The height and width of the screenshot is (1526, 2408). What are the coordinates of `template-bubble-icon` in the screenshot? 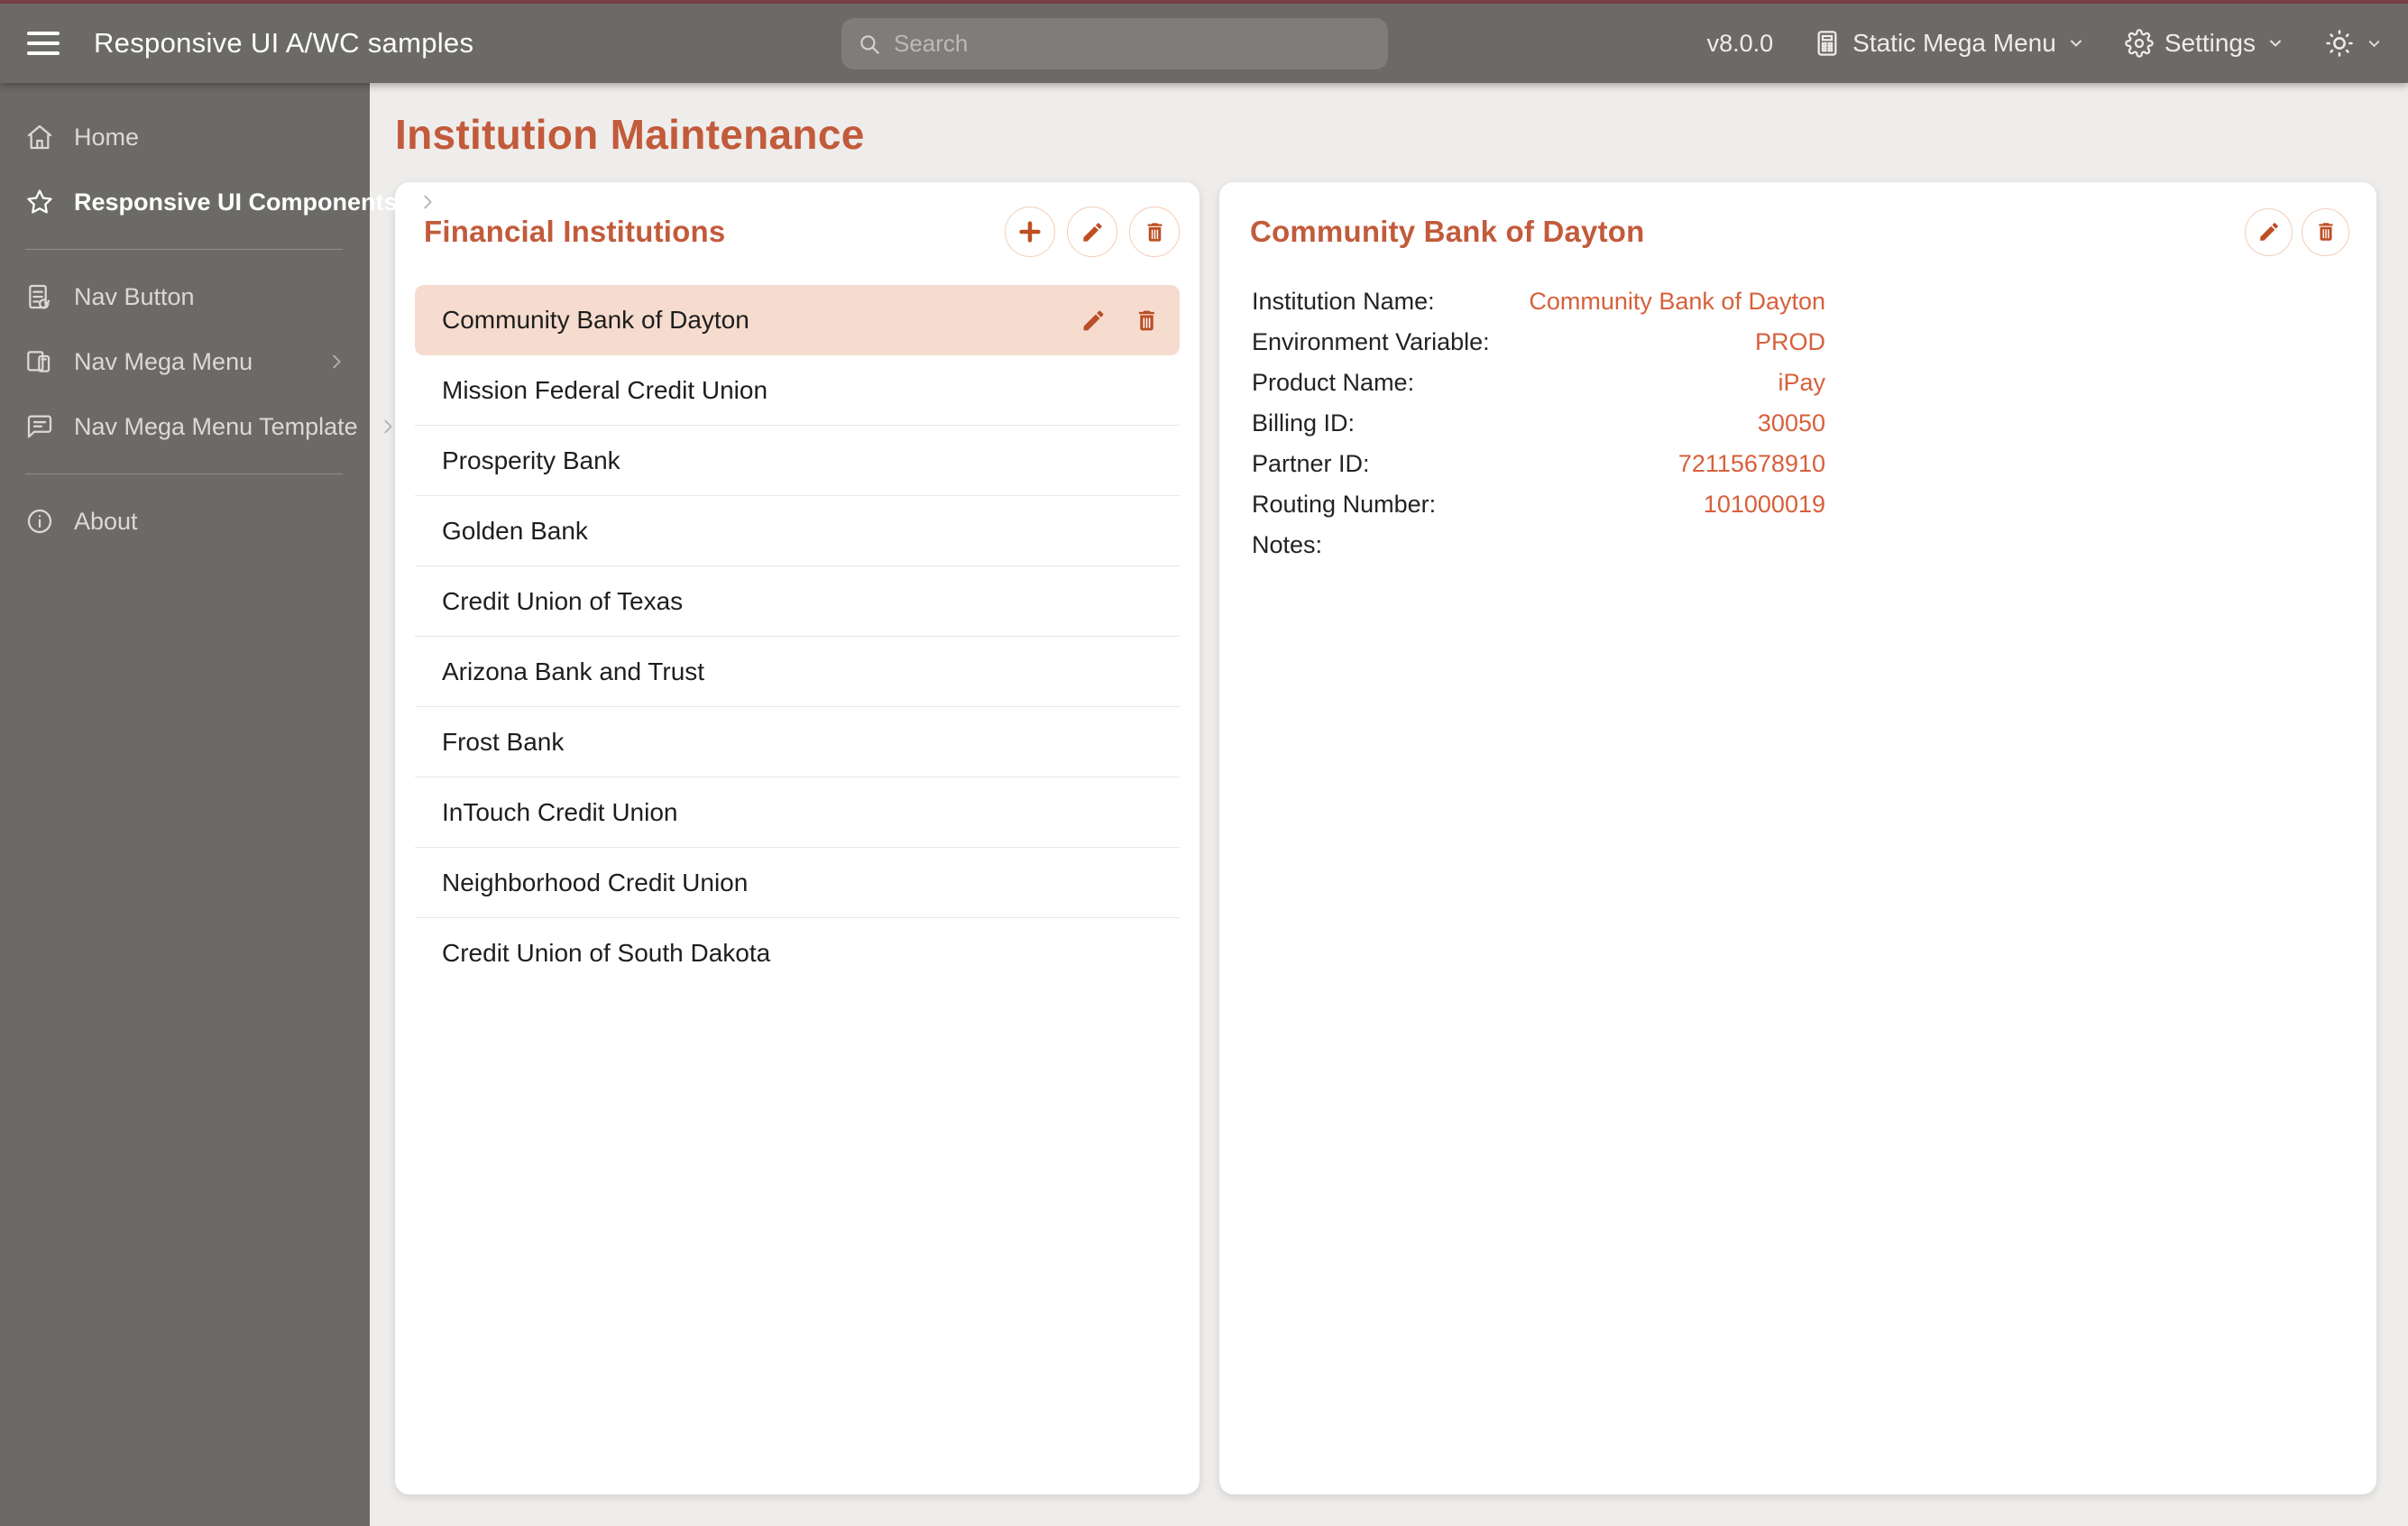 It's located at (39, 426).